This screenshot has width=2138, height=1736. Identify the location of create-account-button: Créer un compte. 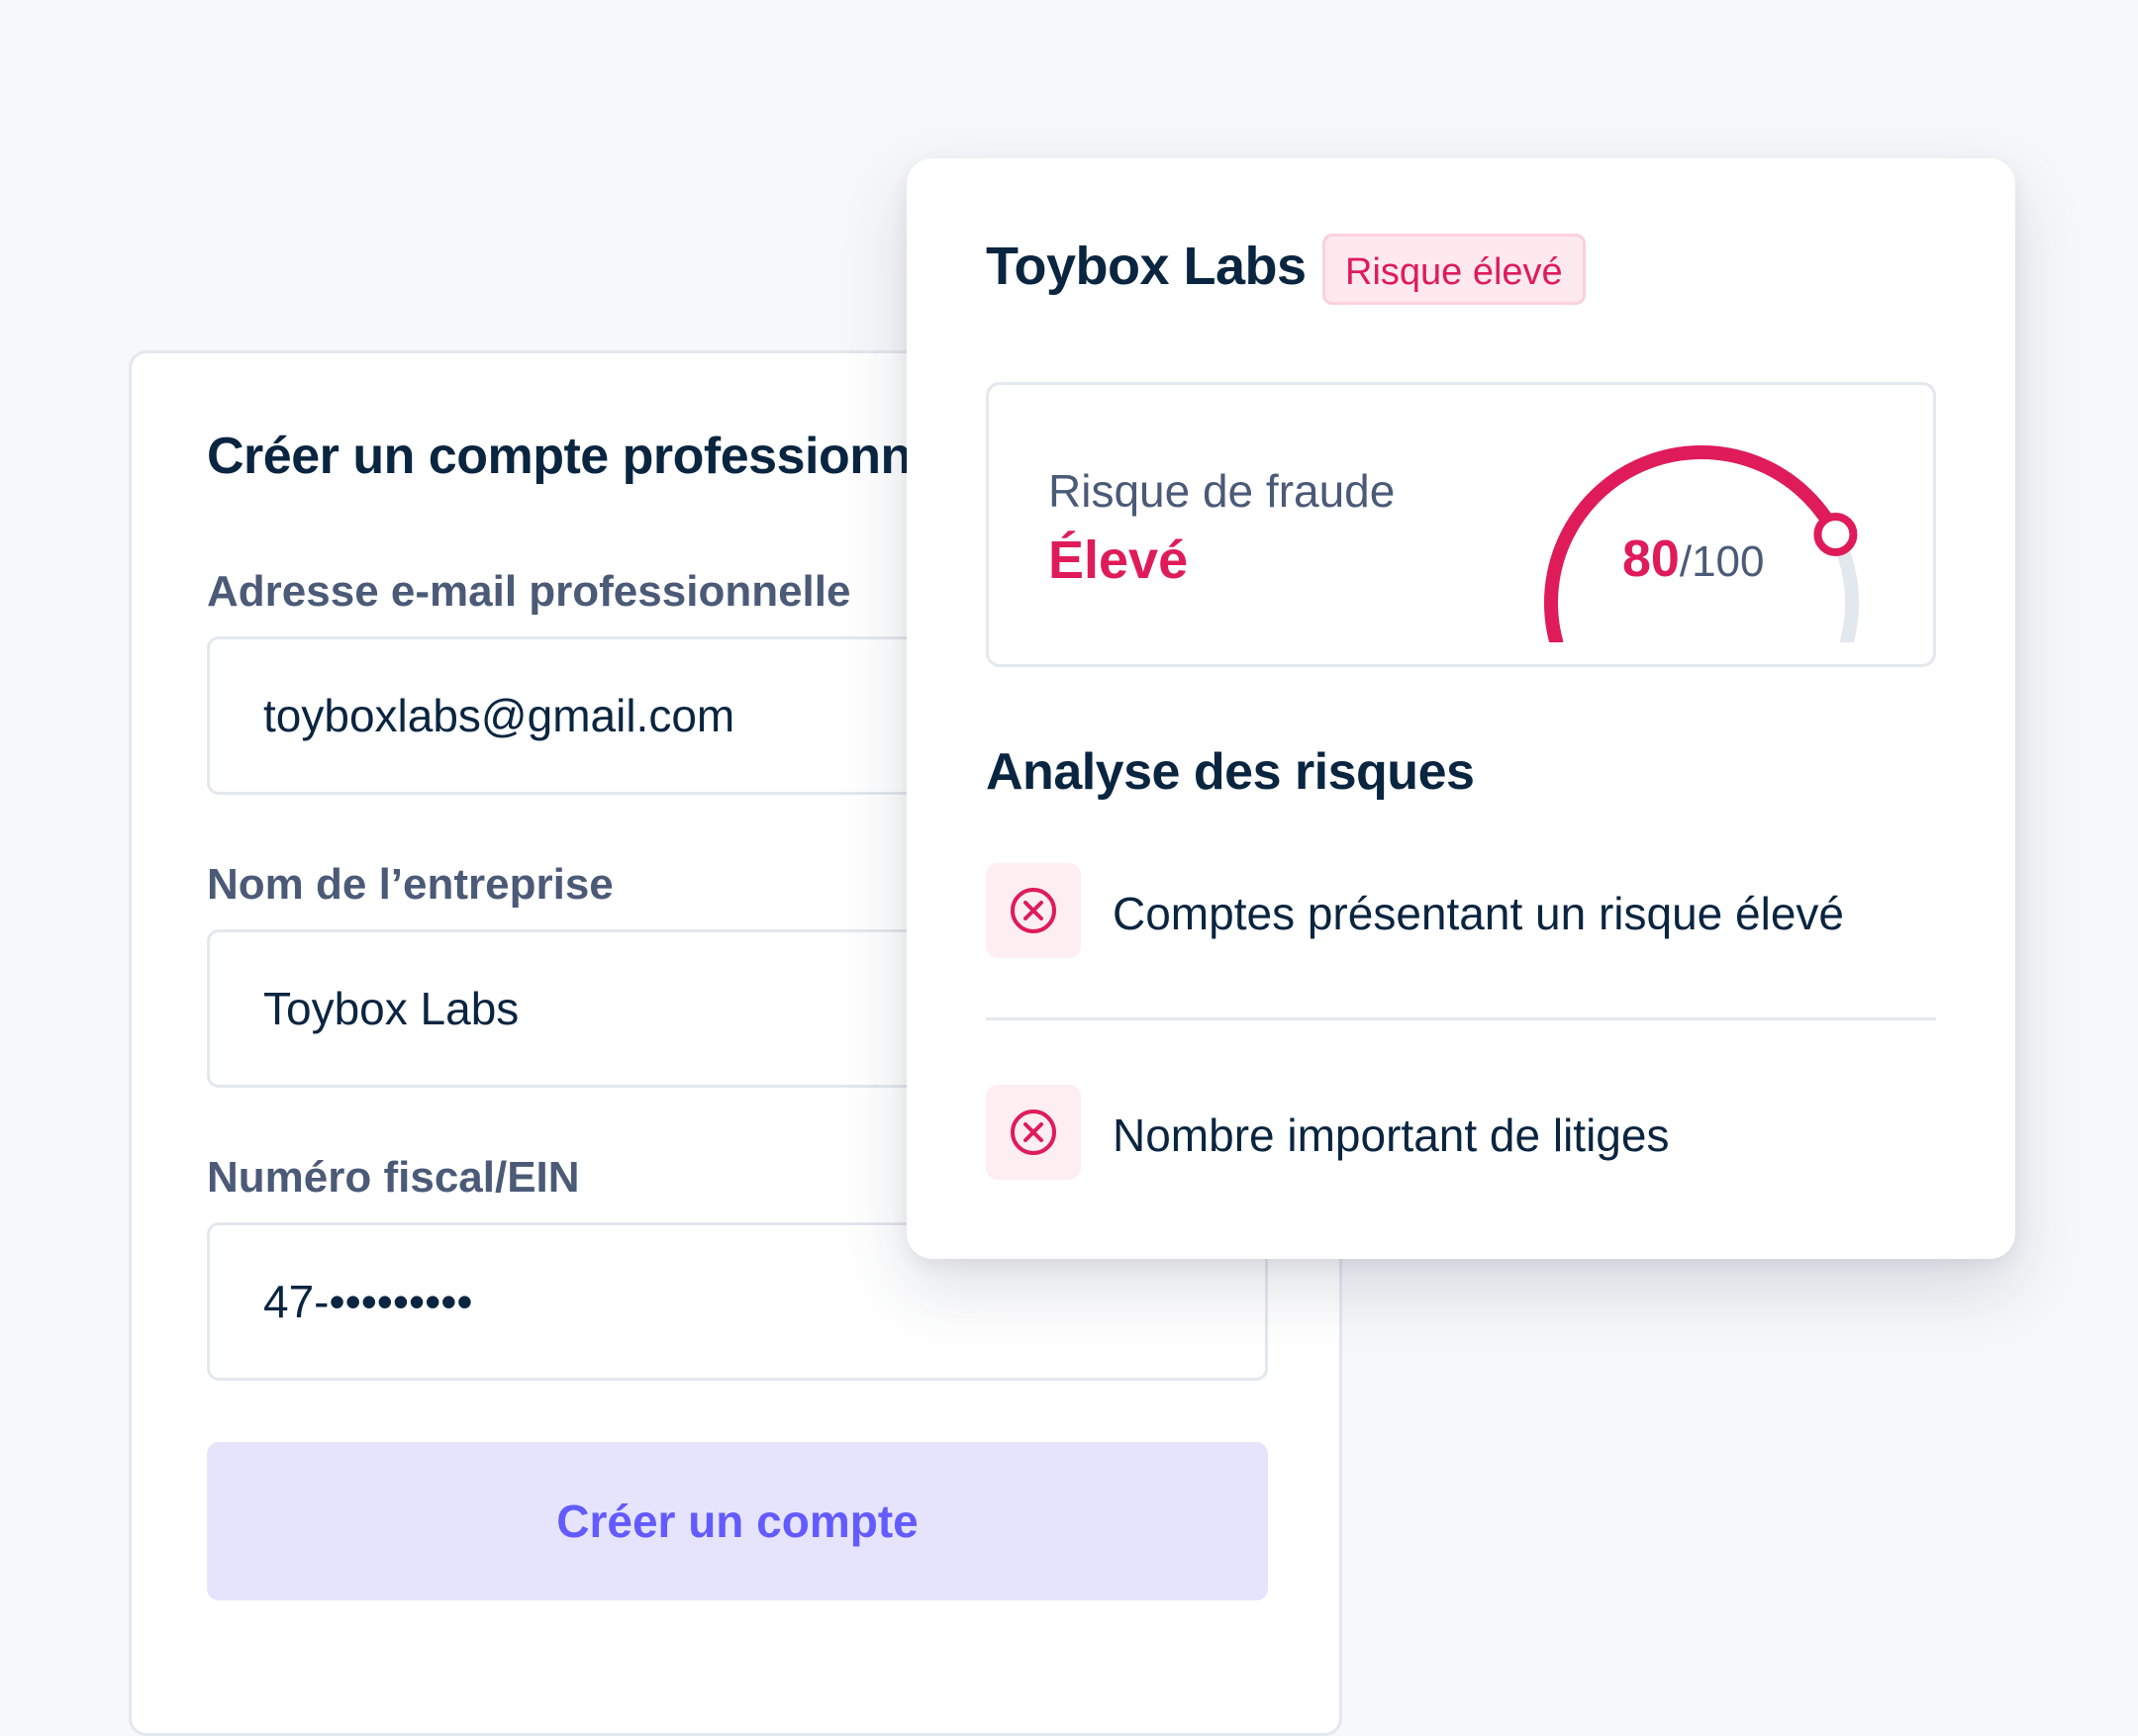
(737, 1521).